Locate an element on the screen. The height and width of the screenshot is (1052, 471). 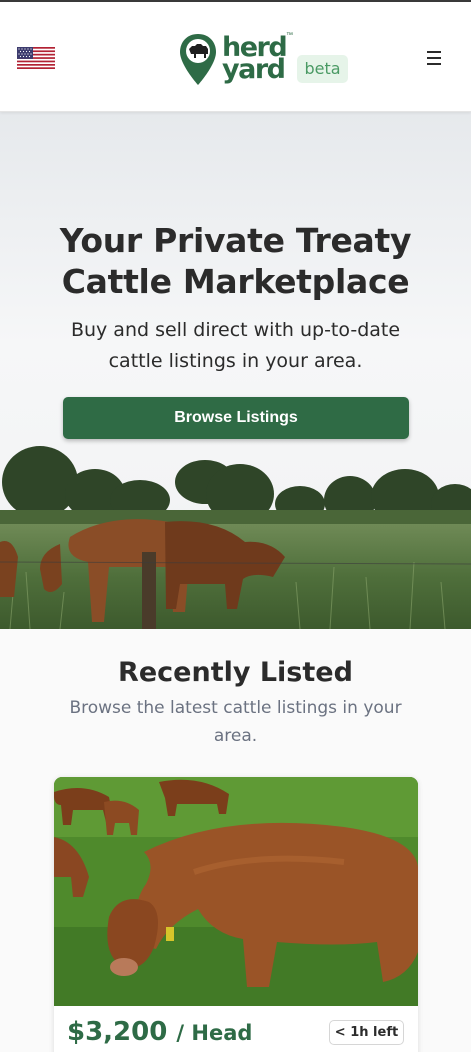
herdyard-logo: herd yard ™ is located at coordinates (238, 60).